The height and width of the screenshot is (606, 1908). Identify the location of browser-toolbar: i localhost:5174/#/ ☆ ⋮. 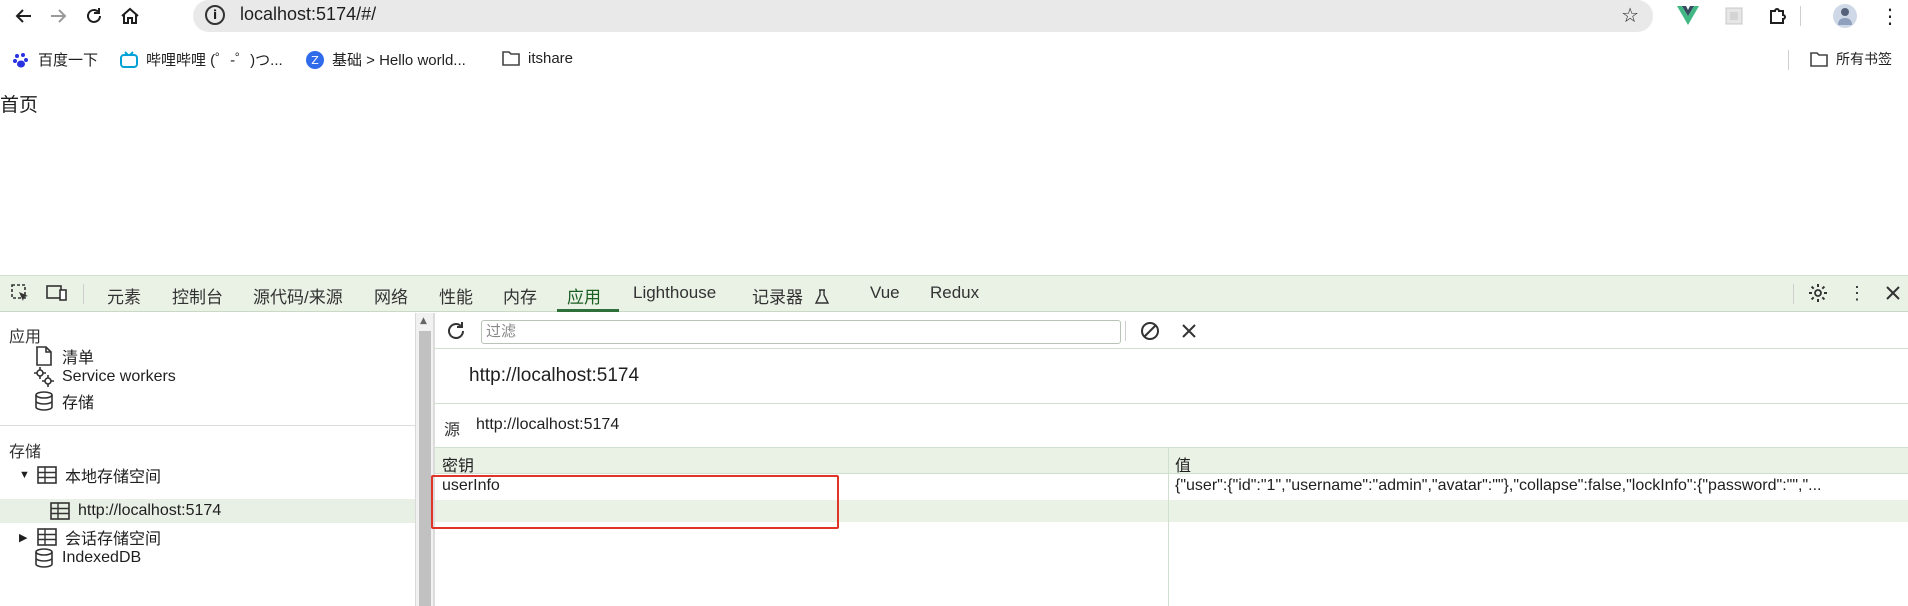
(954, 17).